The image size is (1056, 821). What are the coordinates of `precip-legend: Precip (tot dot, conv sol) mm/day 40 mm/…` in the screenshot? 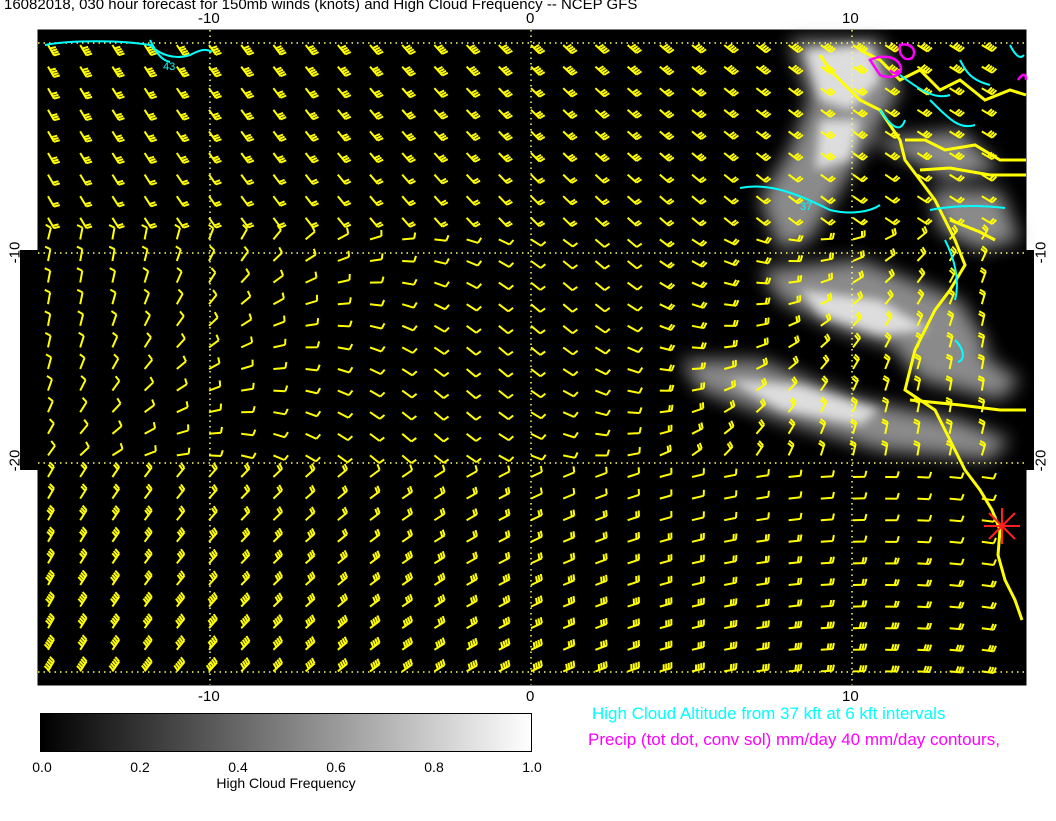 It's located at (794, 739).